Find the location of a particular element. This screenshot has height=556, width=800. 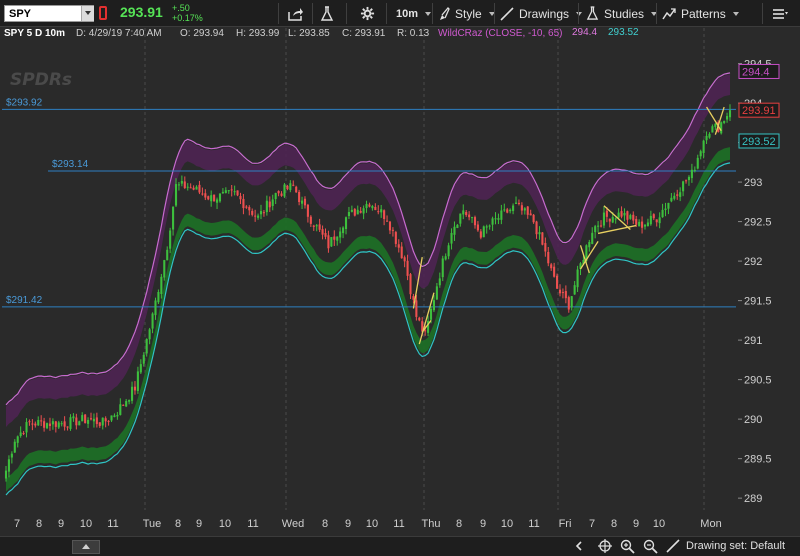

drawing-set-selector: Drawing set: Default is located at coordinates (735, 546).